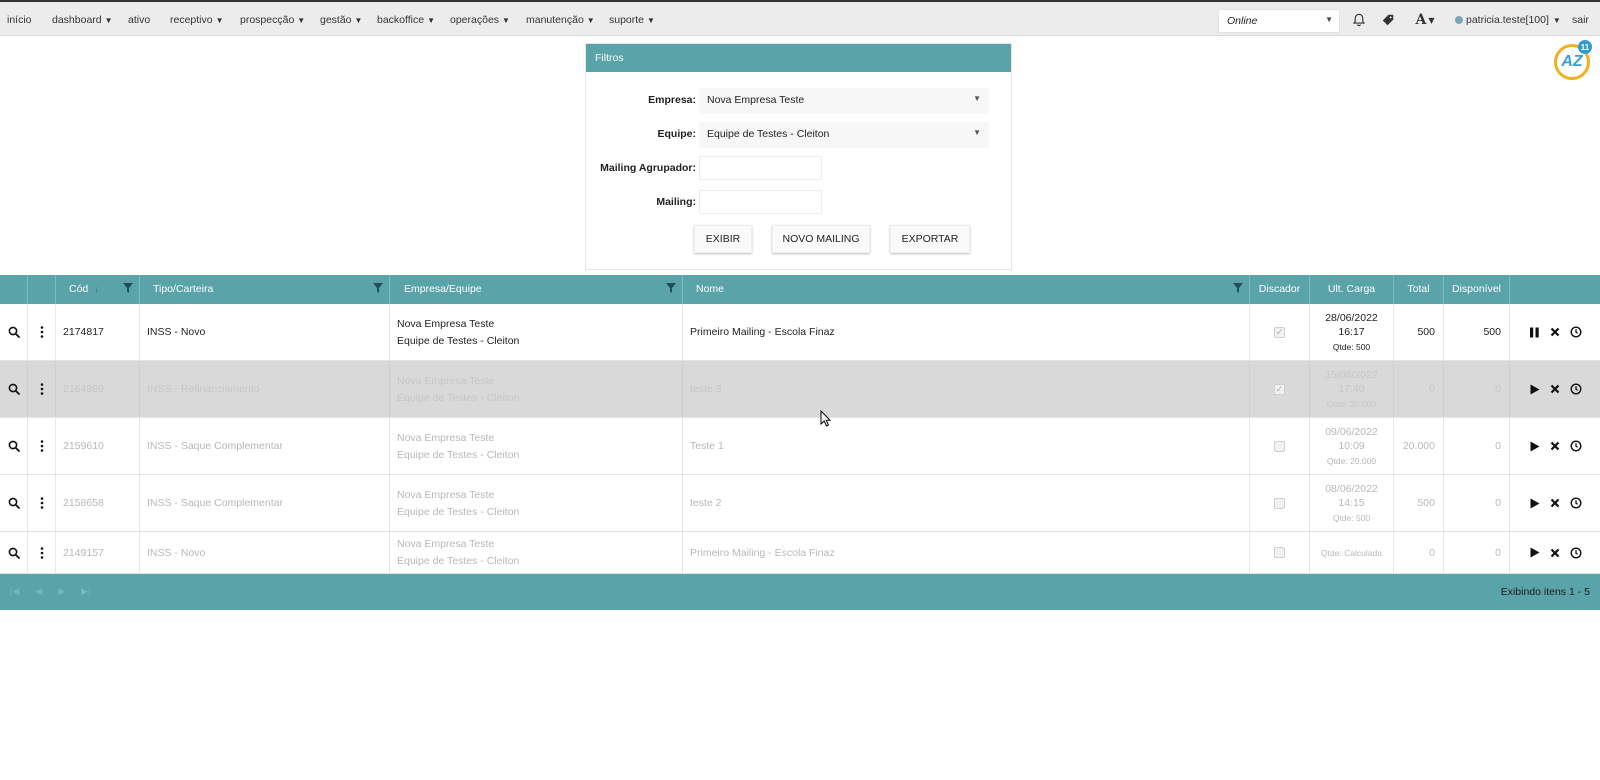  I want to click on chevron-down-icon: ▼, so click(1556, 20).